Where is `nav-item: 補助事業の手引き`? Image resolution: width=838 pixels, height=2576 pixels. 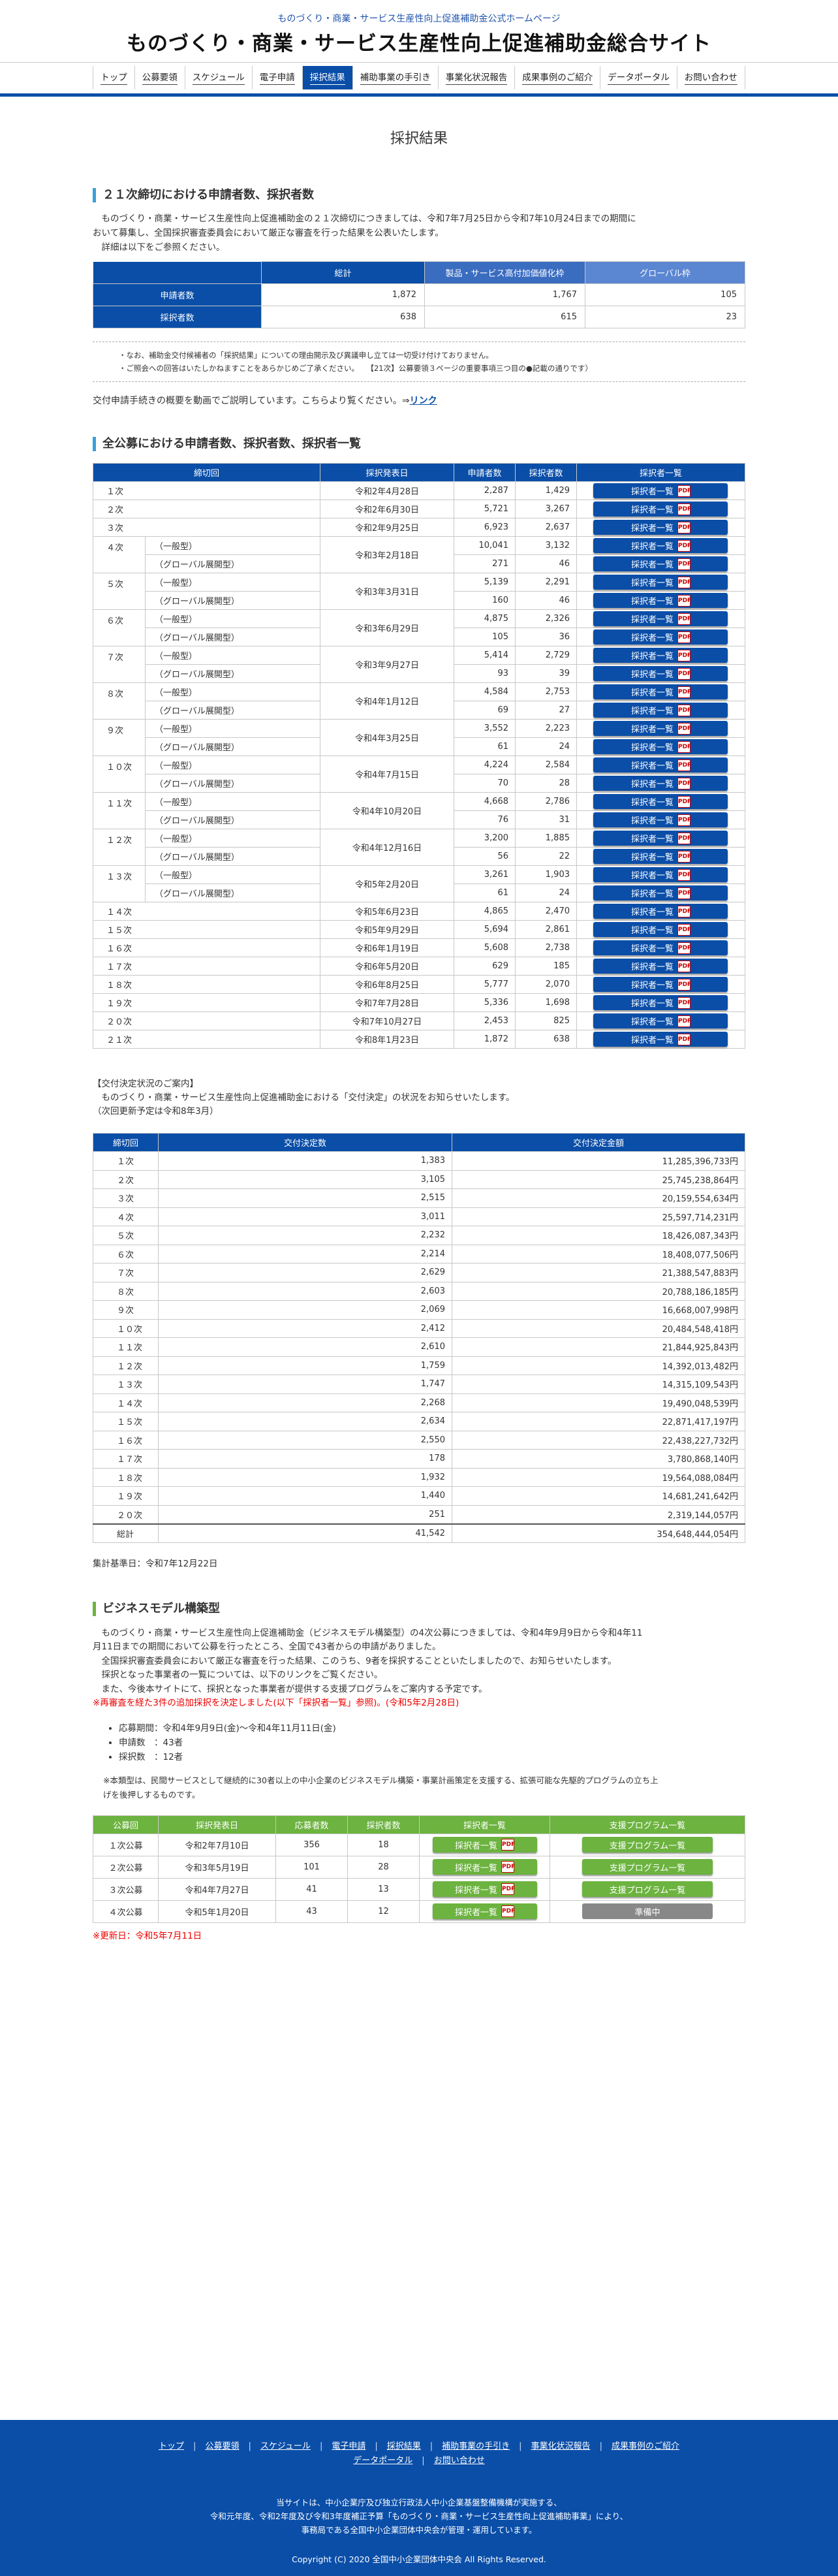 nav-item: 補助事業の手引き is located at coordinates (396, 78).